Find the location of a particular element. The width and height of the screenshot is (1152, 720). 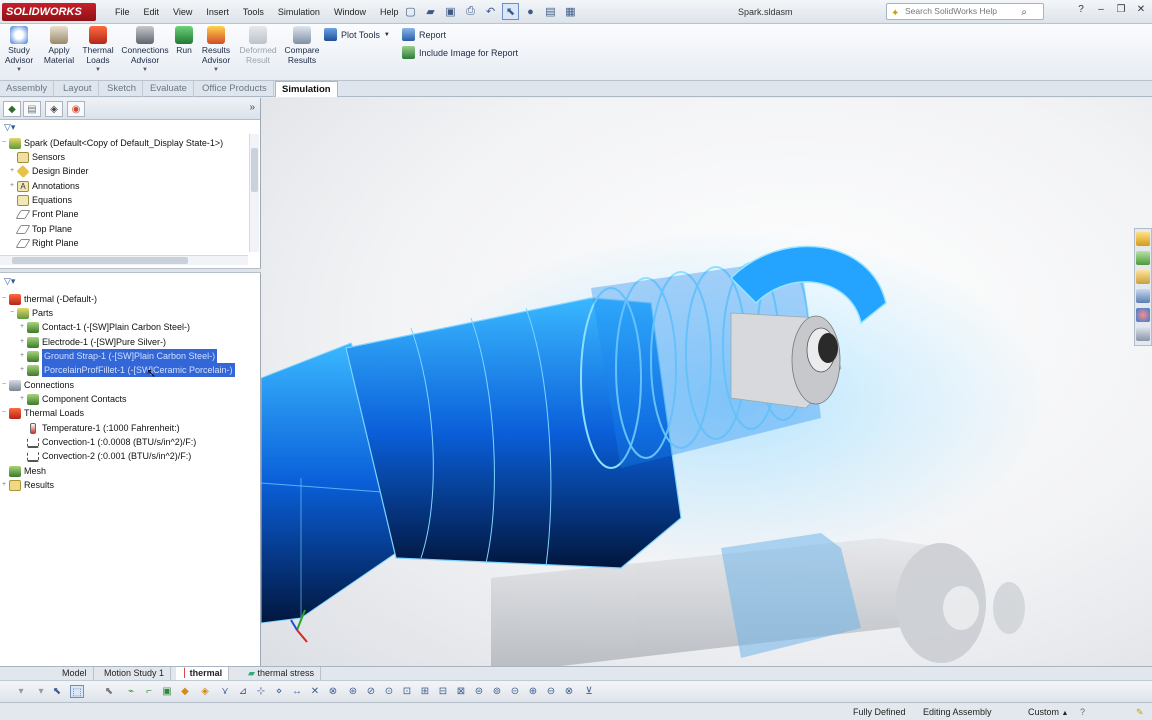

next-icon: ▾ is located at coordinates (41, 691).